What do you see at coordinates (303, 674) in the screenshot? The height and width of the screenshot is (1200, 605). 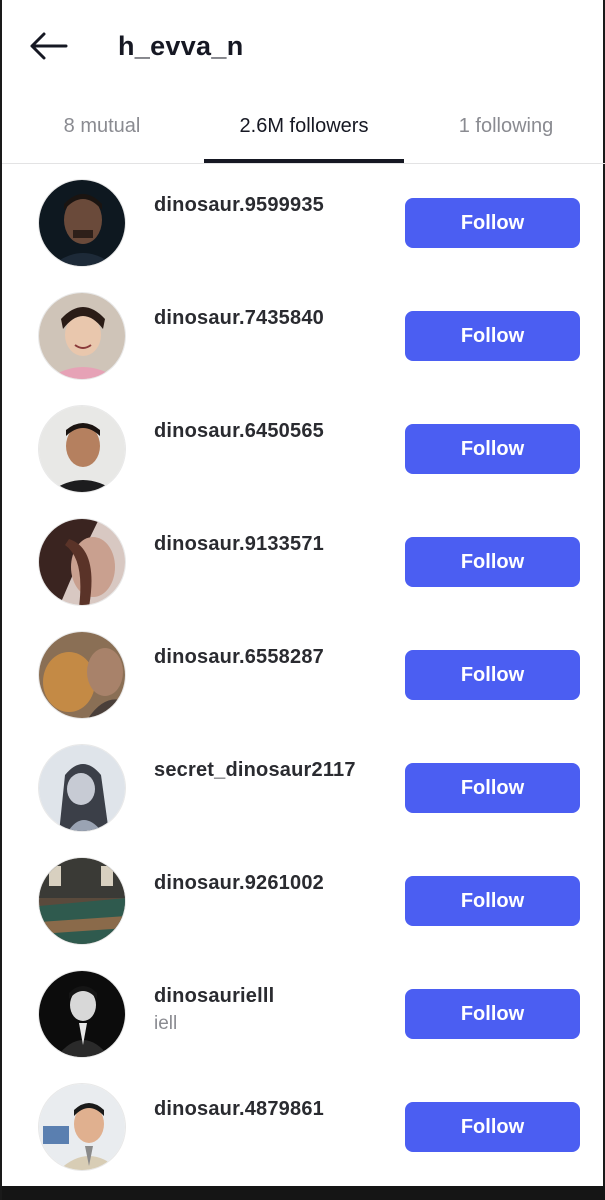 I see `list-item: dinosaur.6558287 Follow` at bounding box center [303, 674].